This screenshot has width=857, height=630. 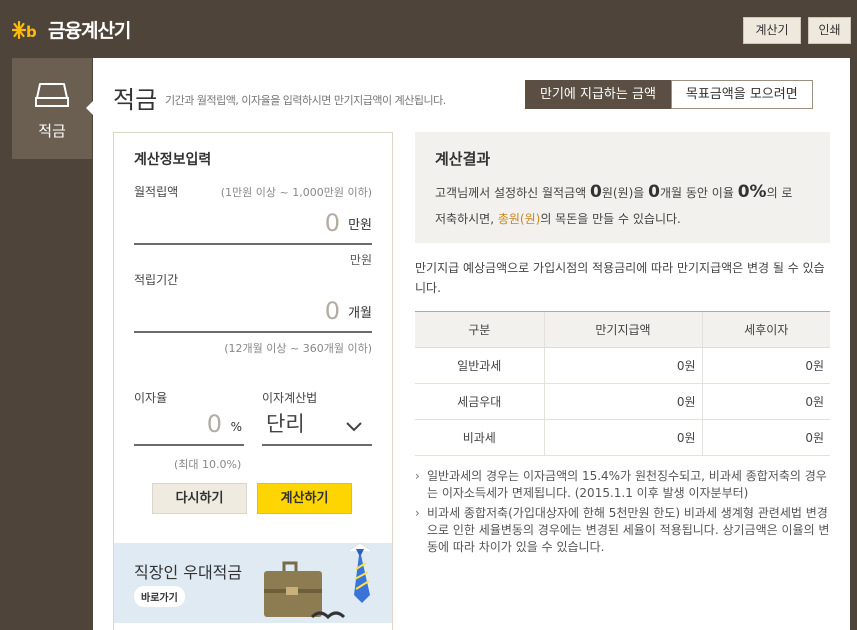 What do you see at coordinates (752, 192) in the screenshot?
I see `result-rate: 0%` at bounding box center [752, 192].